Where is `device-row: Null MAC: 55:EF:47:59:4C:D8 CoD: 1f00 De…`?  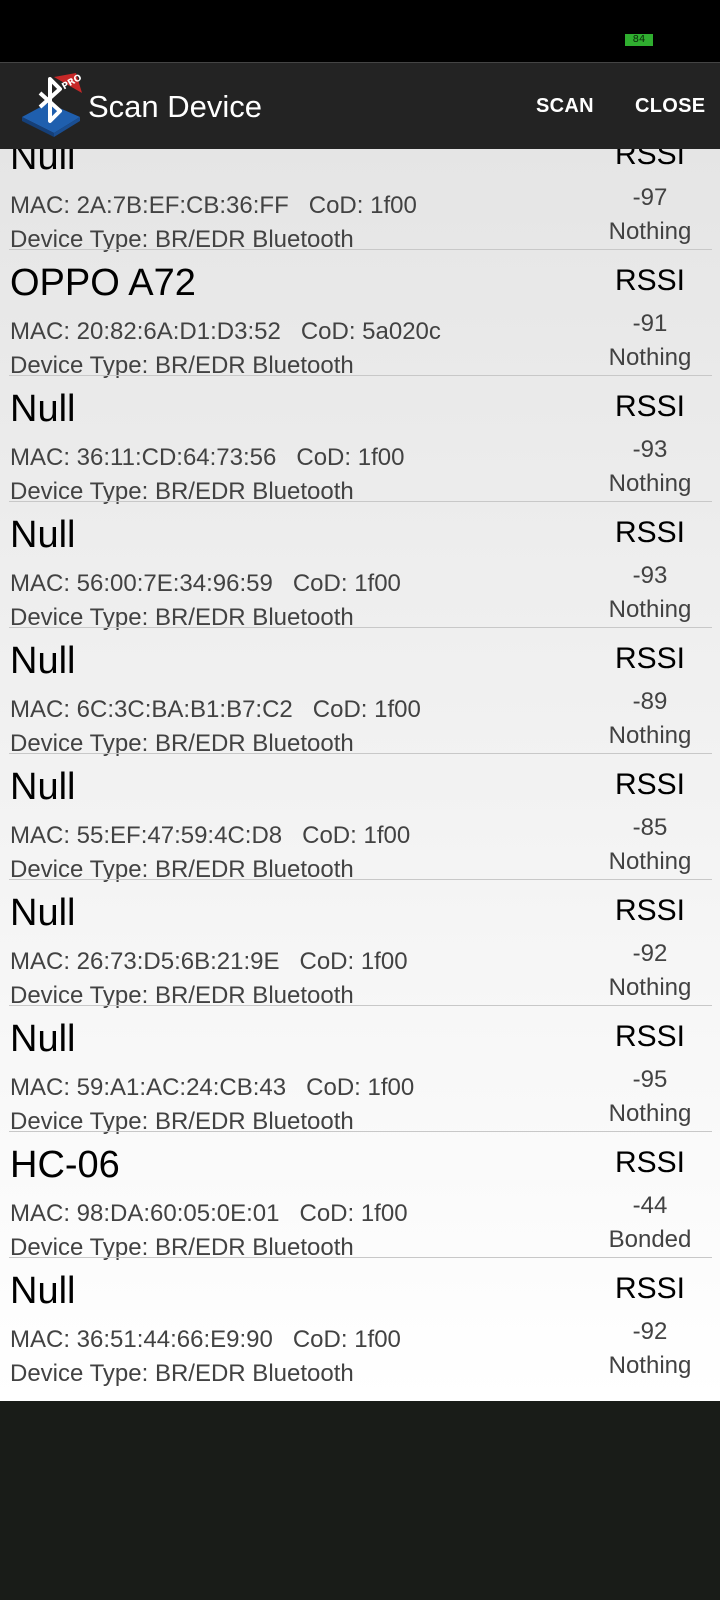
device-row: Null MAC: 55:EF:47:59:4C:D8 CoD: 1f00 De… is located at coordinates (360, 818).